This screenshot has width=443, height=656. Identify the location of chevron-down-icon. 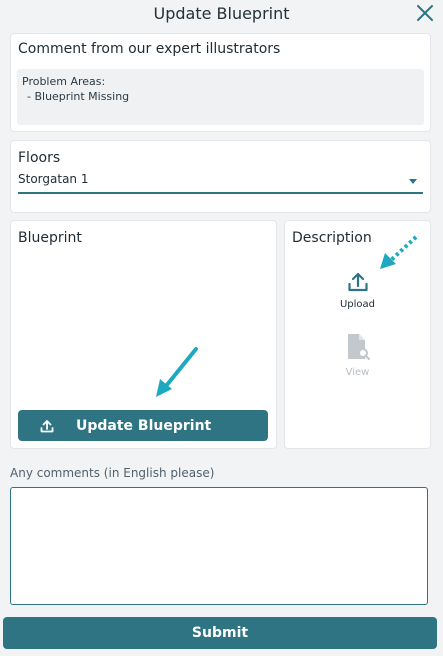
(413, 181).